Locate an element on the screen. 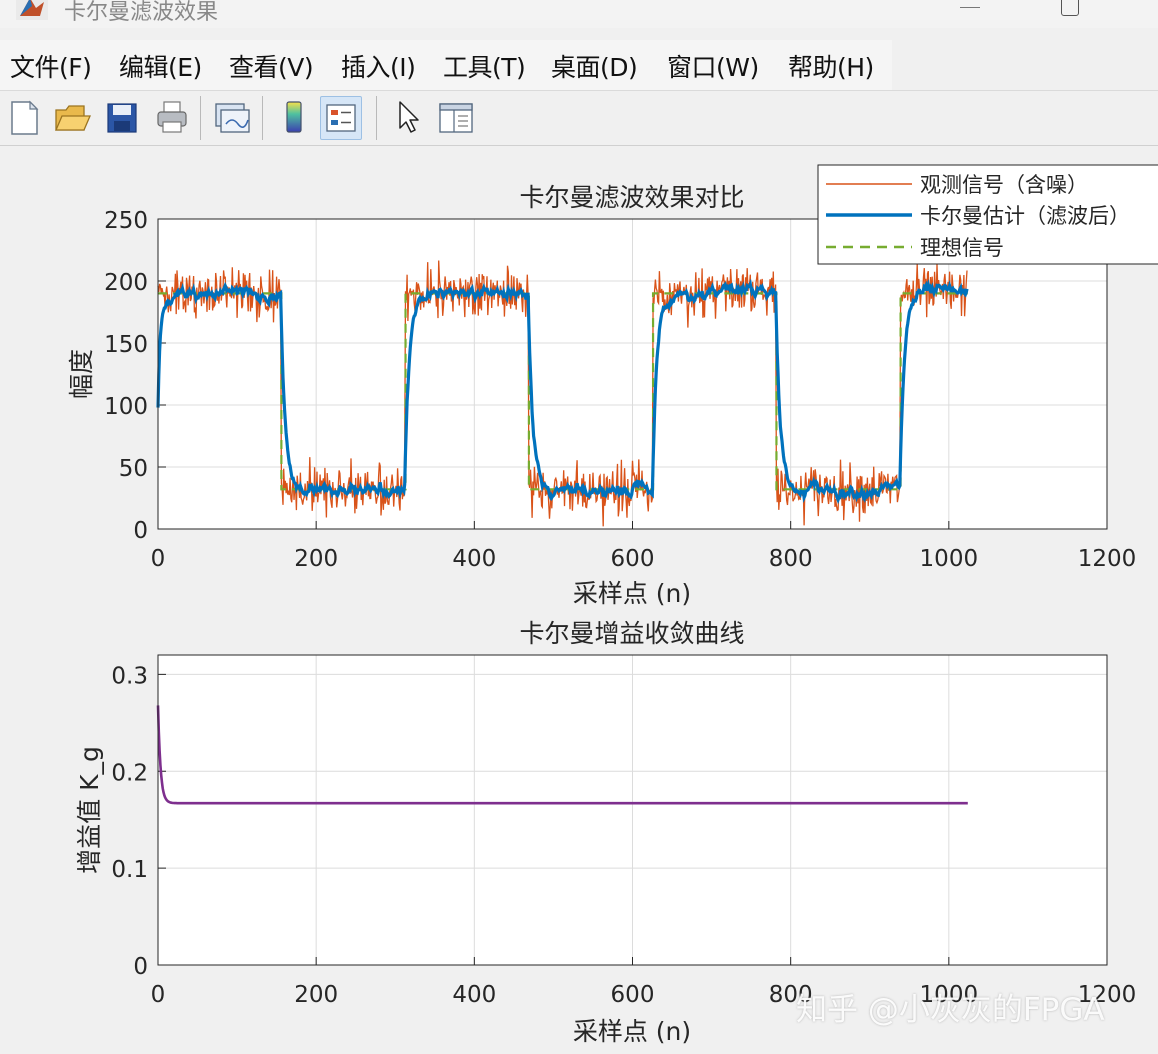 Image resolution: width=1158 pixels, height=1054 pixels. menu-insert: 插入(I) is located at coordinates (378, 66).